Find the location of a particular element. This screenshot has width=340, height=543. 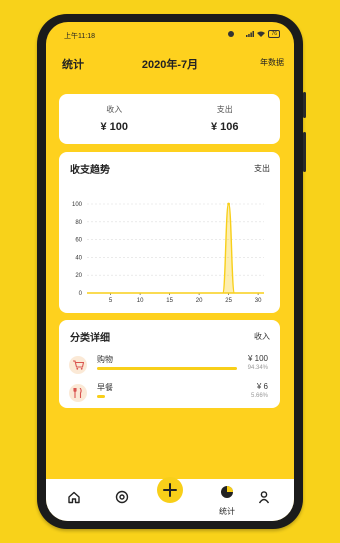

status-icons: 76 is located at coordinates (263, 34).